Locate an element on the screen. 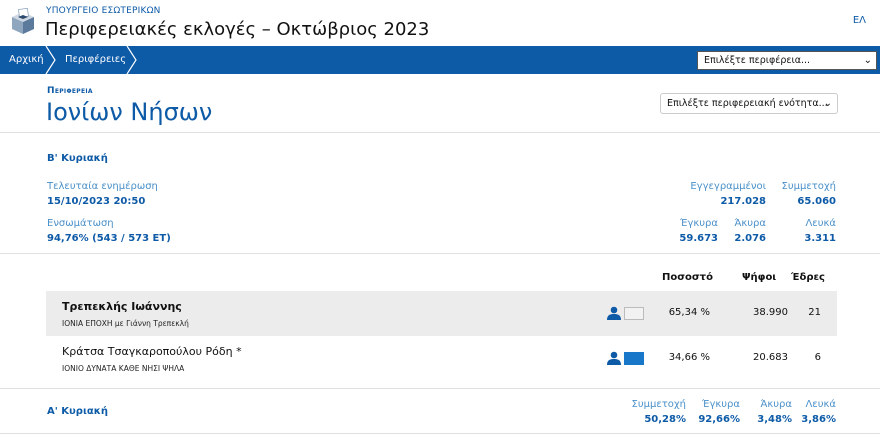 The width and height of the screenshot is (880, 437). invalid-label: Άκυρα is located at coordinates (750, 223).